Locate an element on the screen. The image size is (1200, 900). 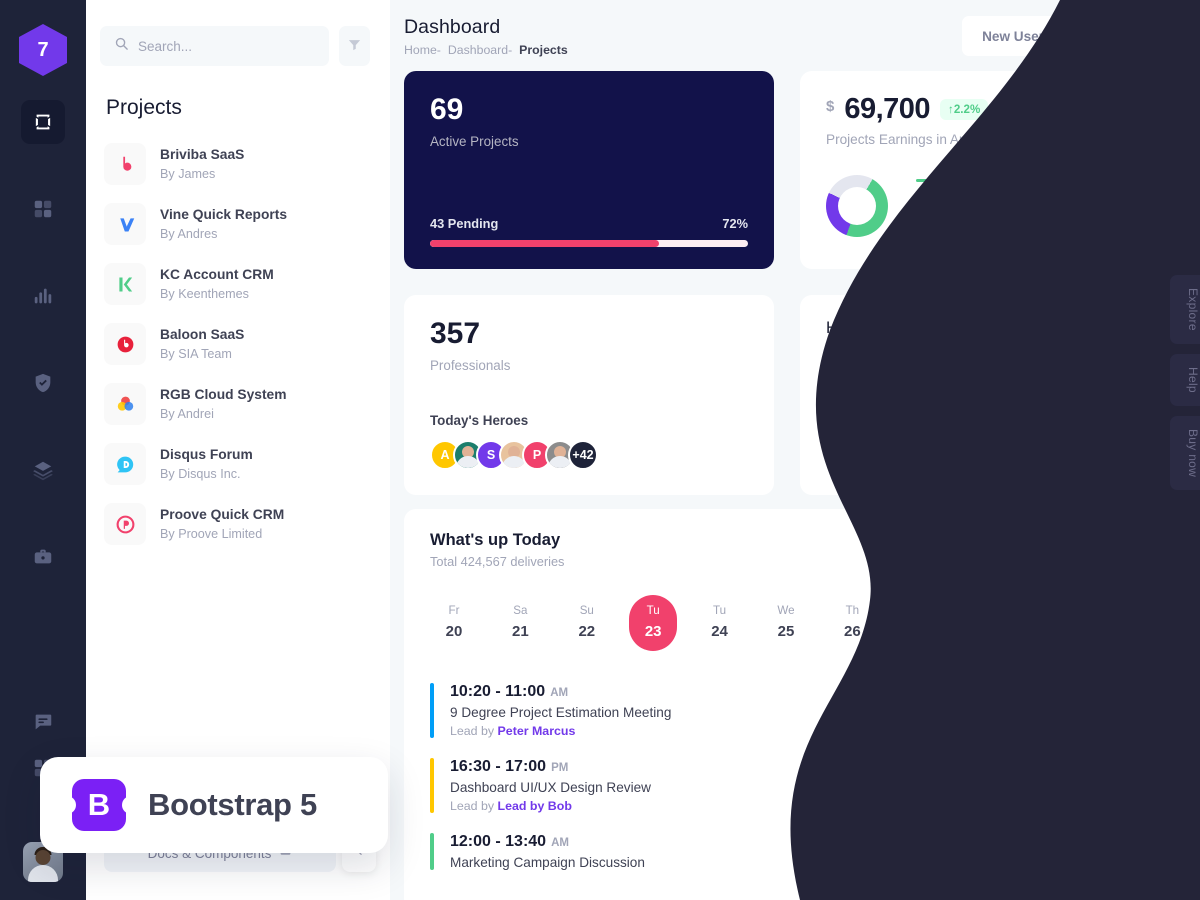
edge-tab-explore: Explore is located at coordinates (1185, 309).